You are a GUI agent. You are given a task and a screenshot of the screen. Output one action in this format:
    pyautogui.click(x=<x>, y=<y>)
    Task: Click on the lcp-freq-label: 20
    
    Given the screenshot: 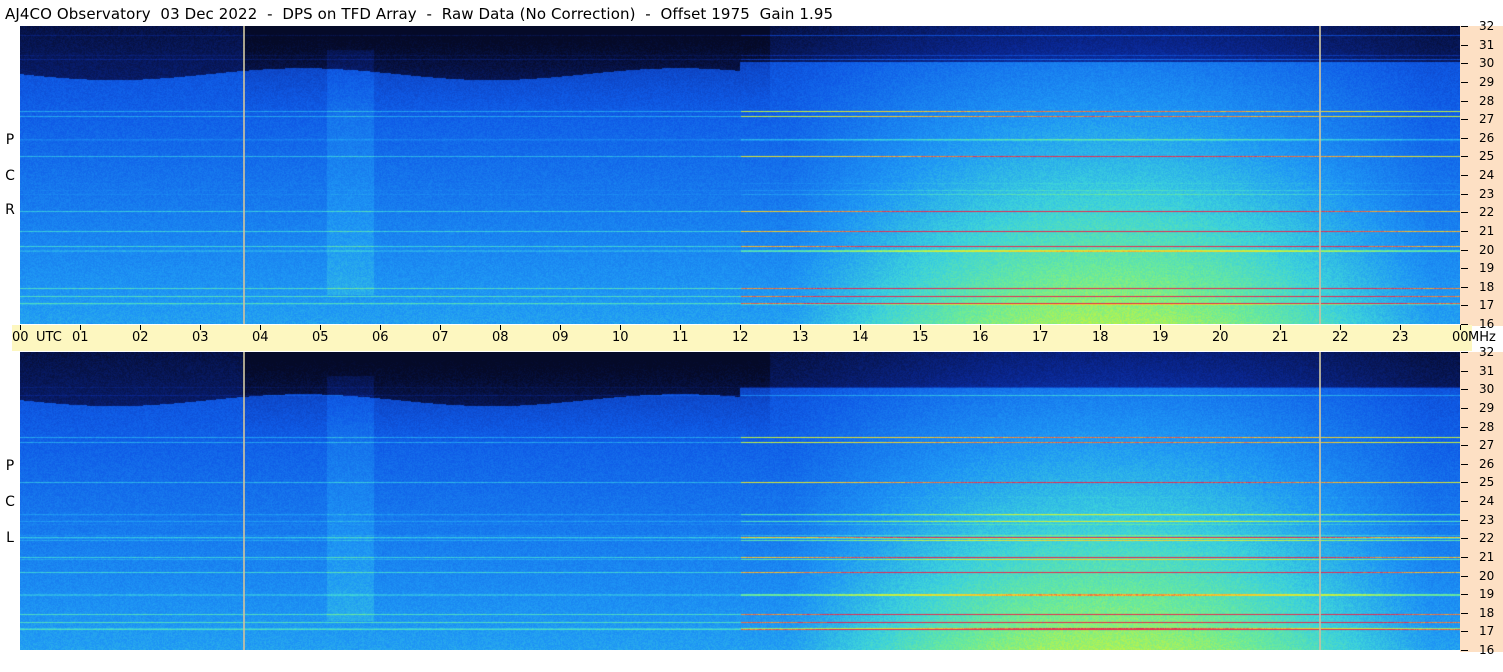 What is the action you would take?
    pyautogui.click(x=1487, y=575)
    